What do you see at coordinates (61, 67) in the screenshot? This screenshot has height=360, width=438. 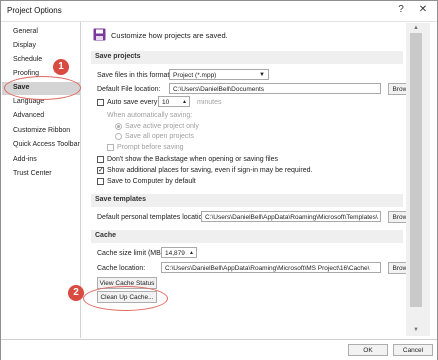 I see `callout-badge-1: 1` at bounding box center [61, 67].